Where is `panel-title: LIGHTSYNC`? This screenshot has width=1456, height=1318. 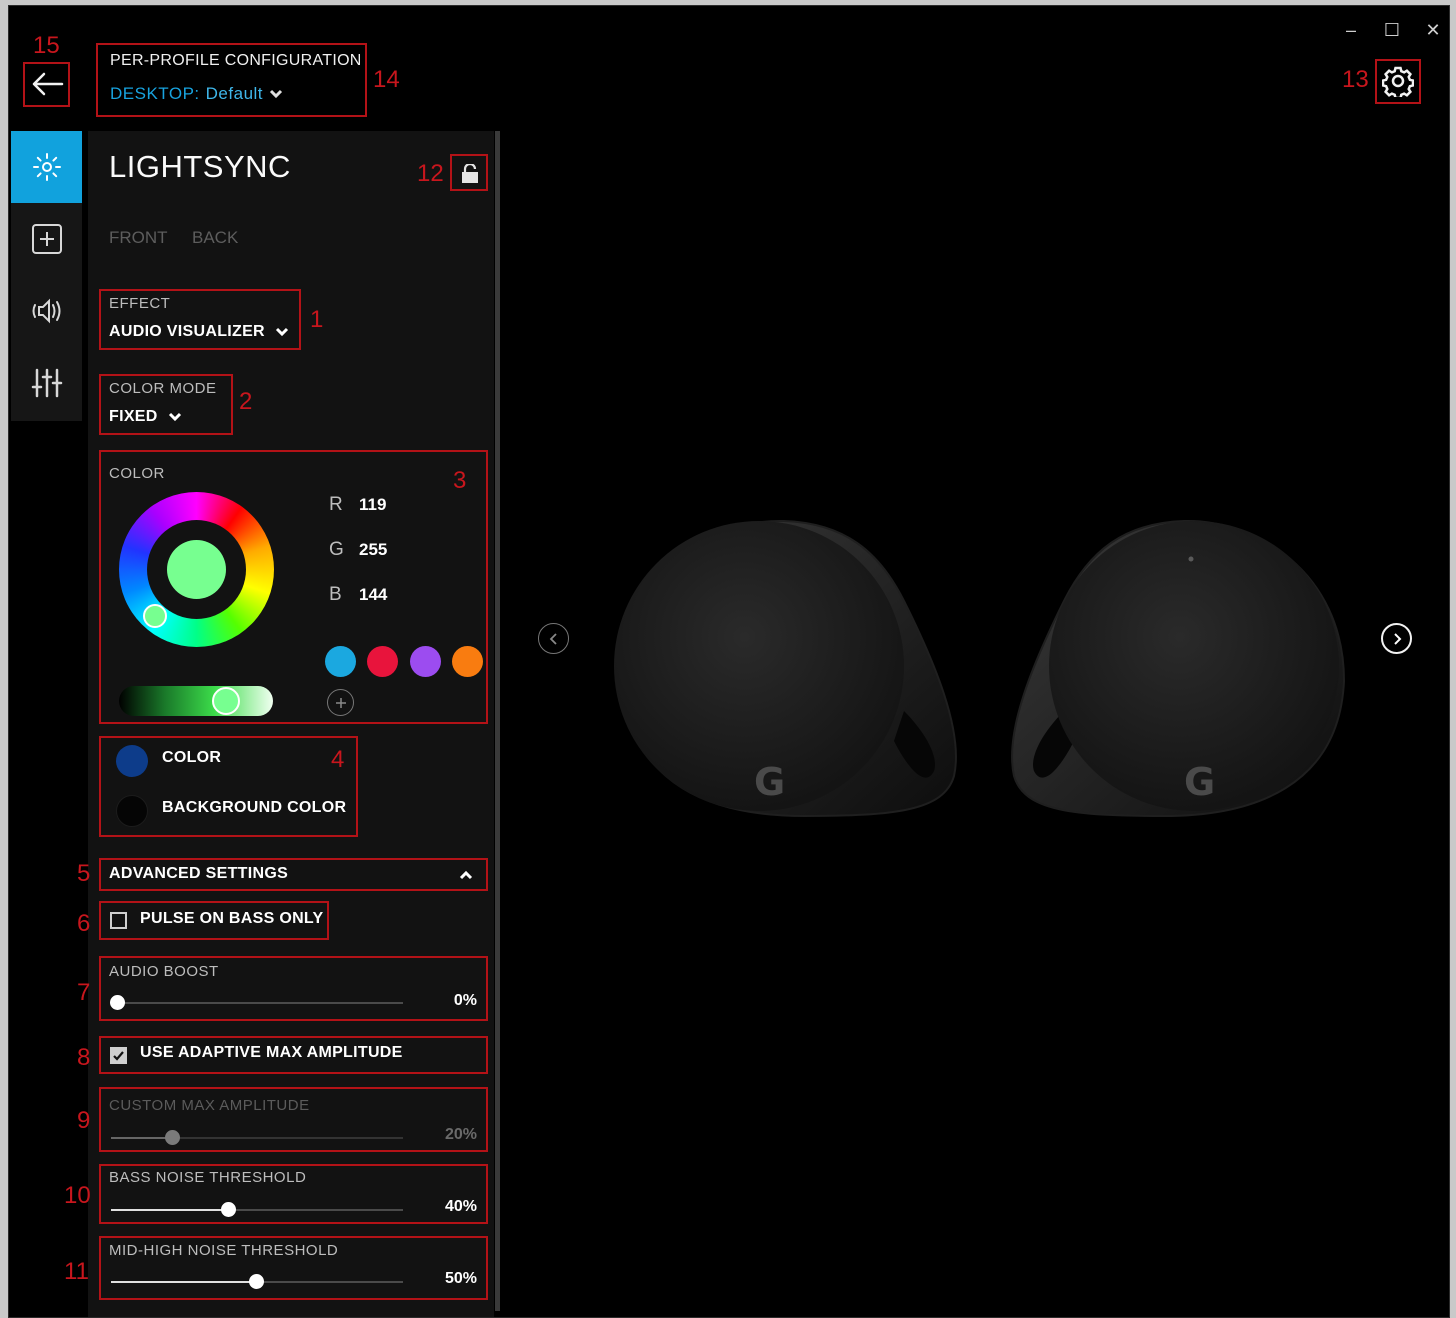
panel-title: LIGHTSYNC is located at coordinates (200, 166).